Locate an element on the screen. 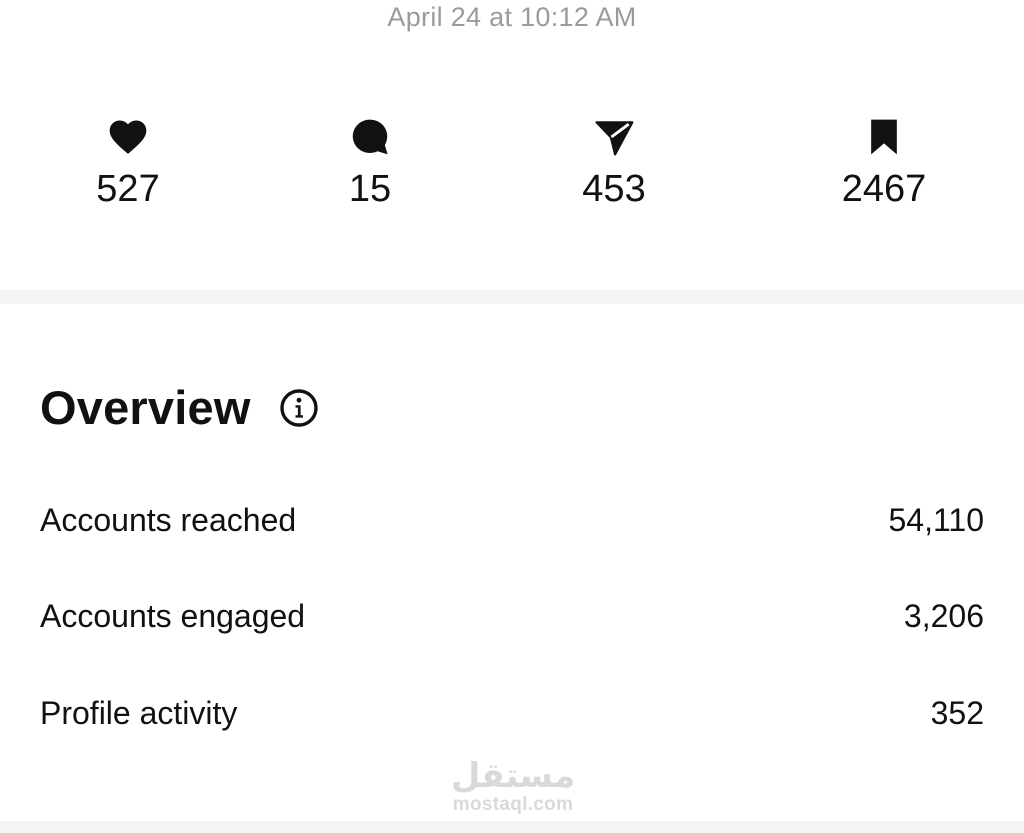  comment-icon is located at coordinates (370, 137).